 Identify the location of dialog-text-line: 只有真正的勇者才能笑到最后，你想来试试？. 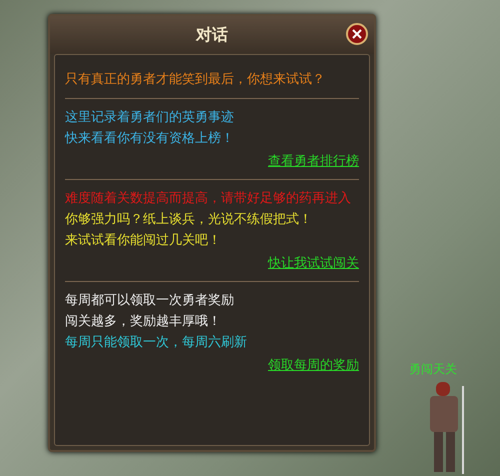
(195, 80).